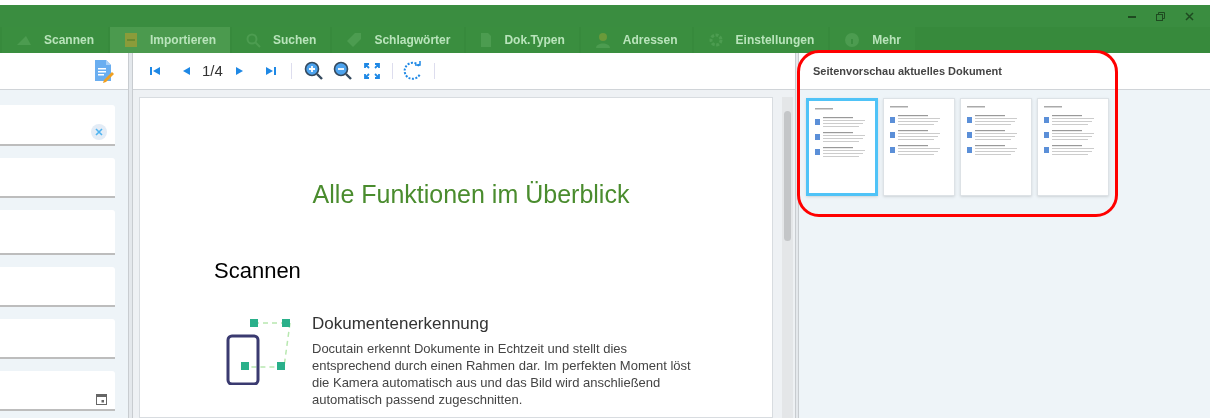 The image size is (1210, 418). Describe the element at coordinates (170, 40) in the screenshot. I see `toolbar-tab: Importieren` at that location.